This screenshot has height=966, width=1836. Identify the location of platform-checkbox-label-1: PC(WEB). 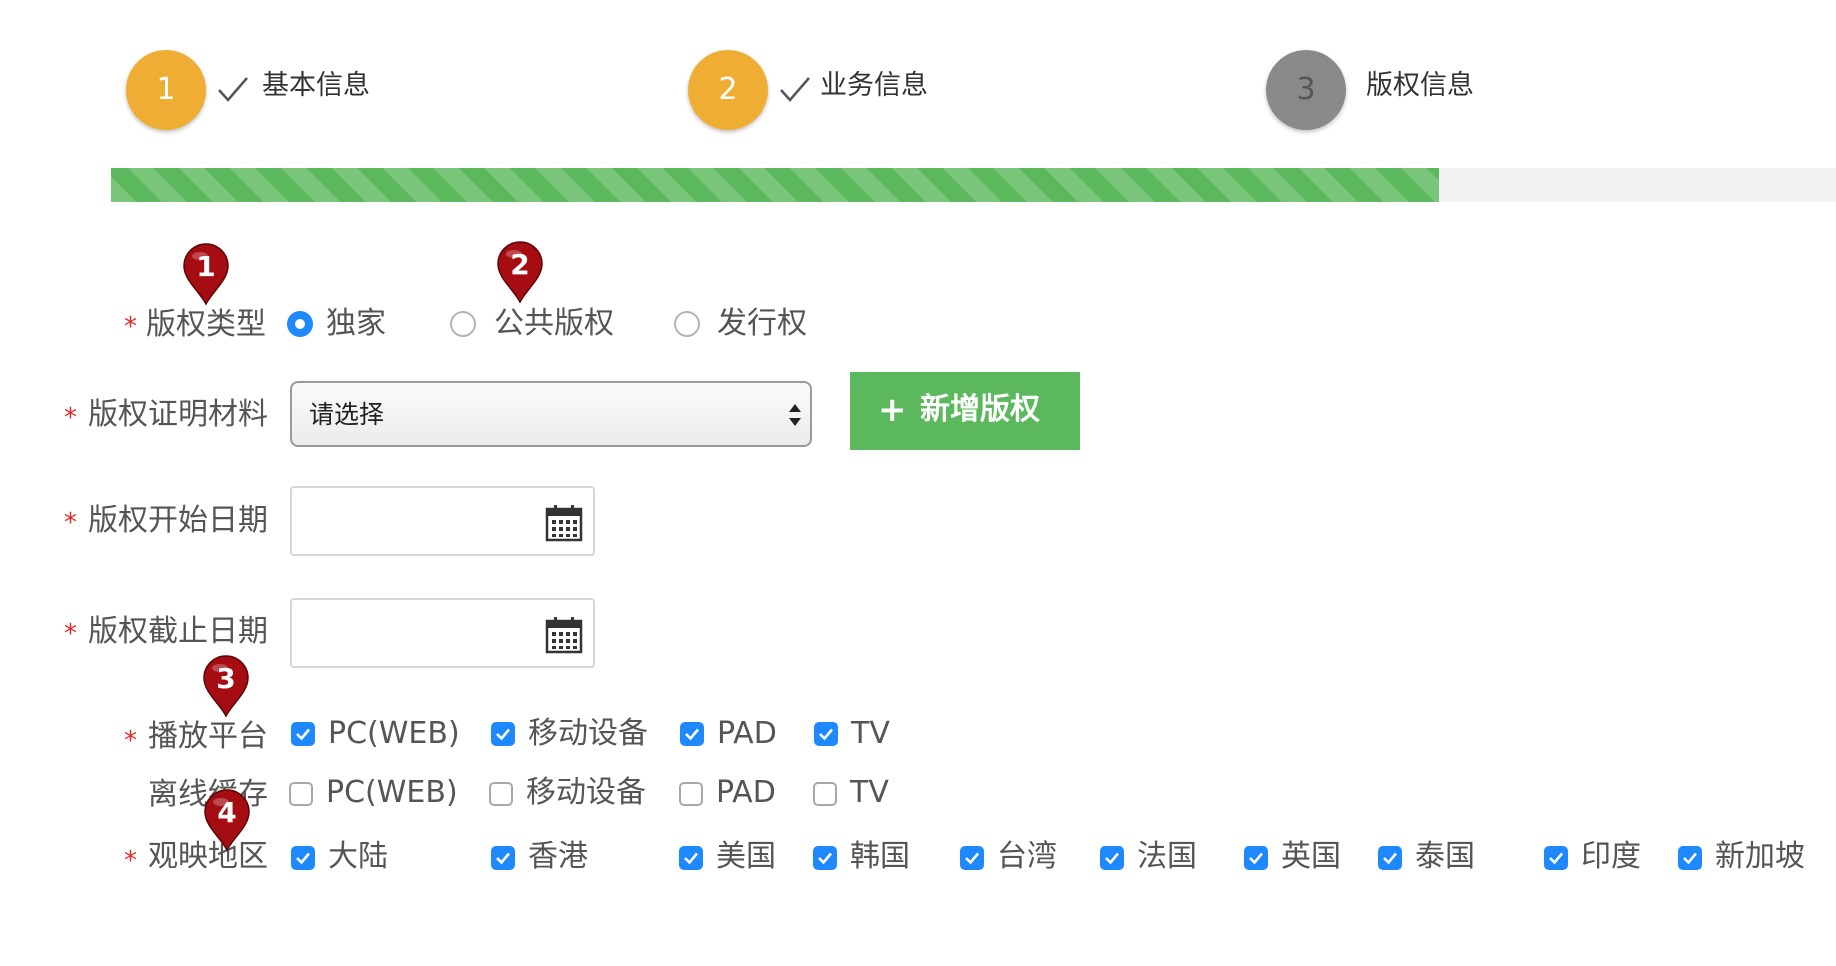
(394, 734).